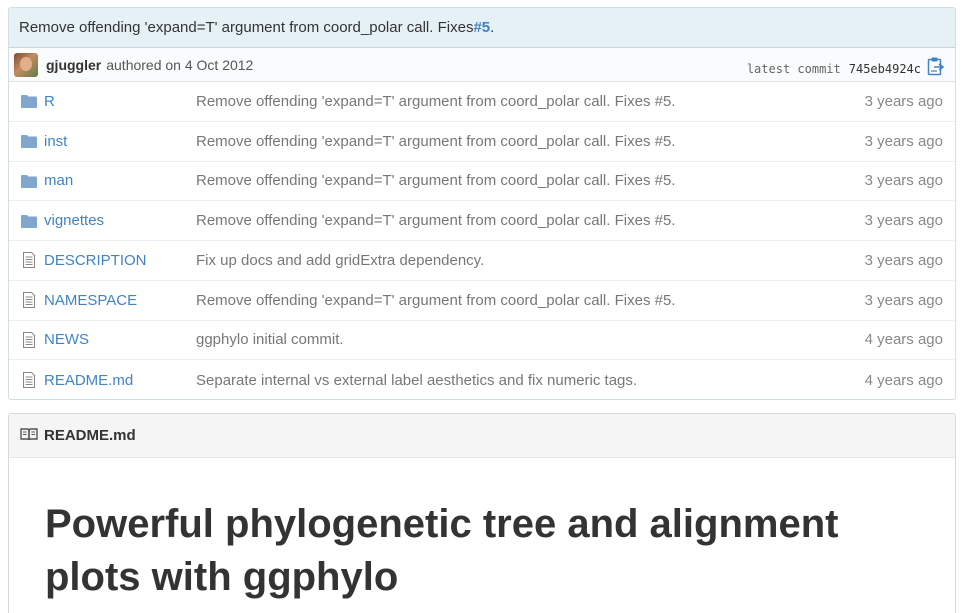  What do you see at coordinates (26, 64) in the screenshot?
I see `avatar` at bounding box center [26, 64].